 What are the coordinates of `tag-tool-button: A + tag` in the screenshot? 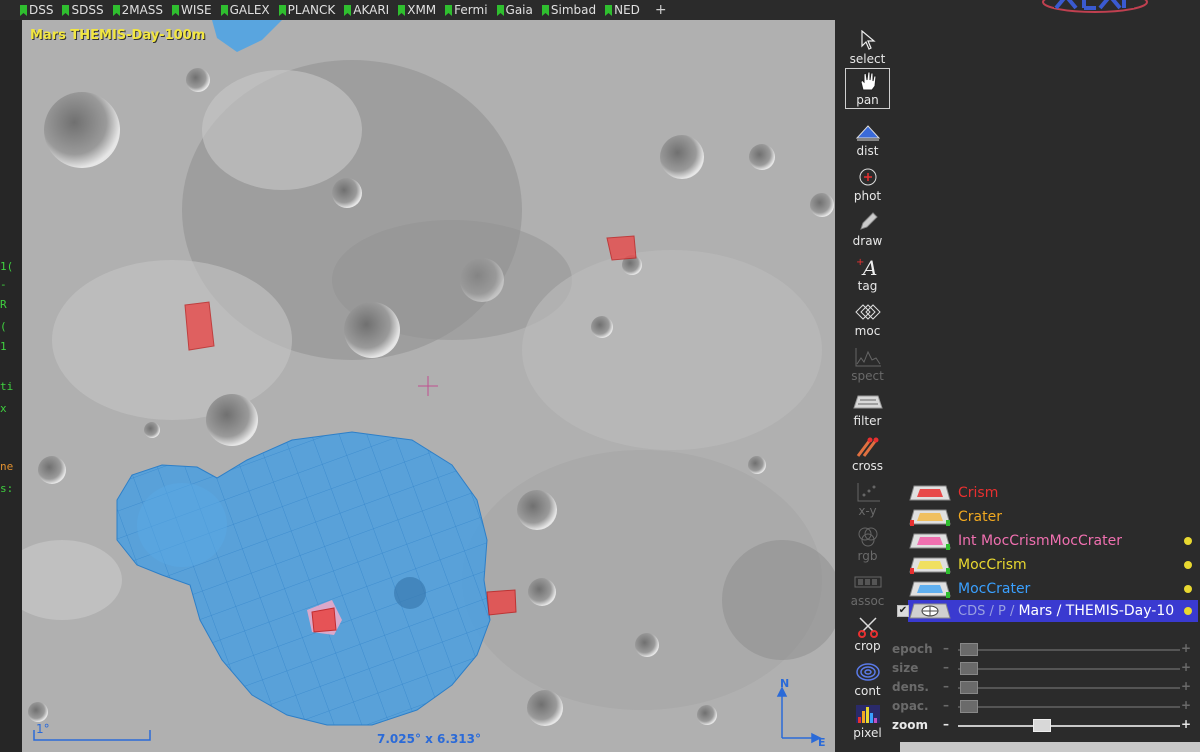 It's located at (867, 274).